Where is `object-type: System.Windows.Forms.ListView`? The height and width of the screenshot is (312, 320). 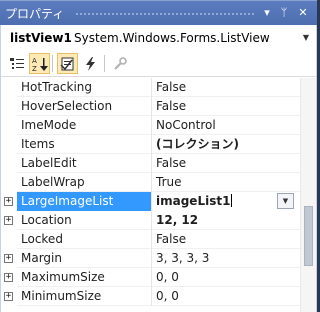
object-type: System.Windows.Forms.ListView is located at coordinates (172, 38).